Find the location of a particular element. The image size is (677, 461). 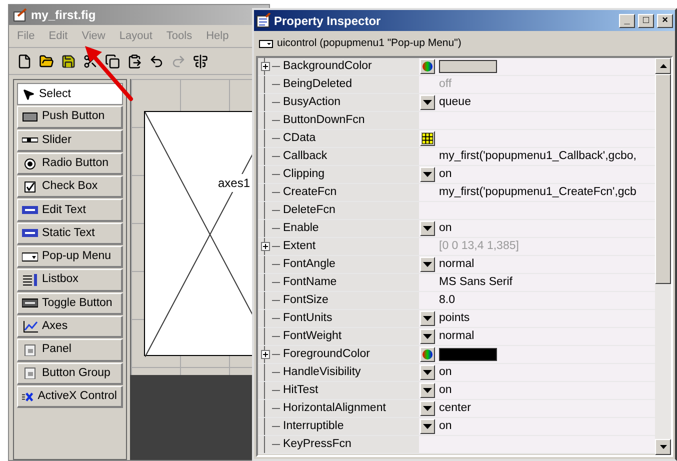

scrollbar is located at coordinates (663, 256).